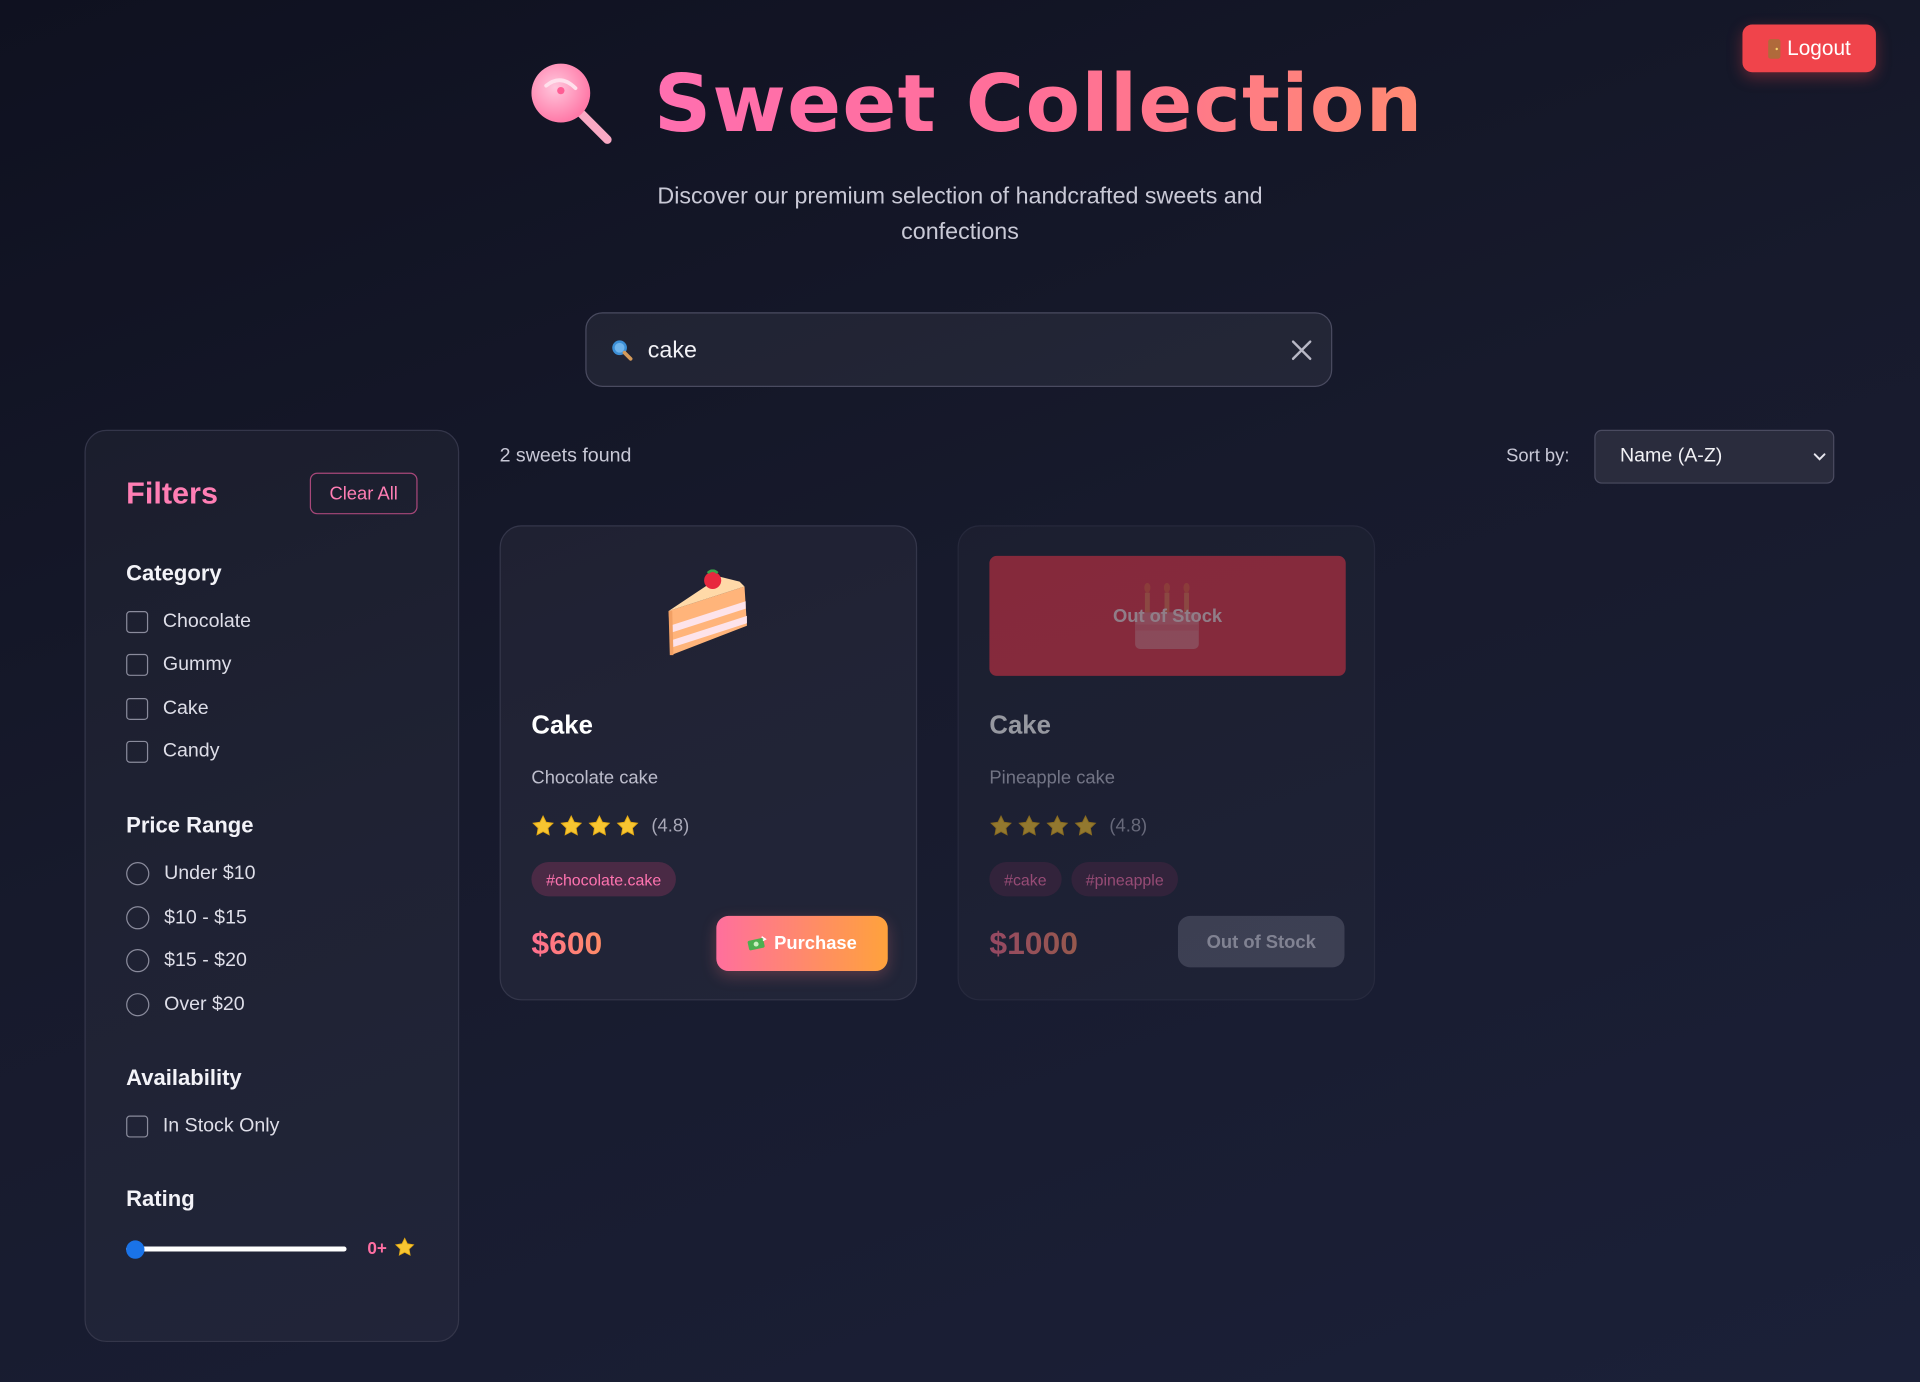  I want to click on door-icon, so click(1773, 48).